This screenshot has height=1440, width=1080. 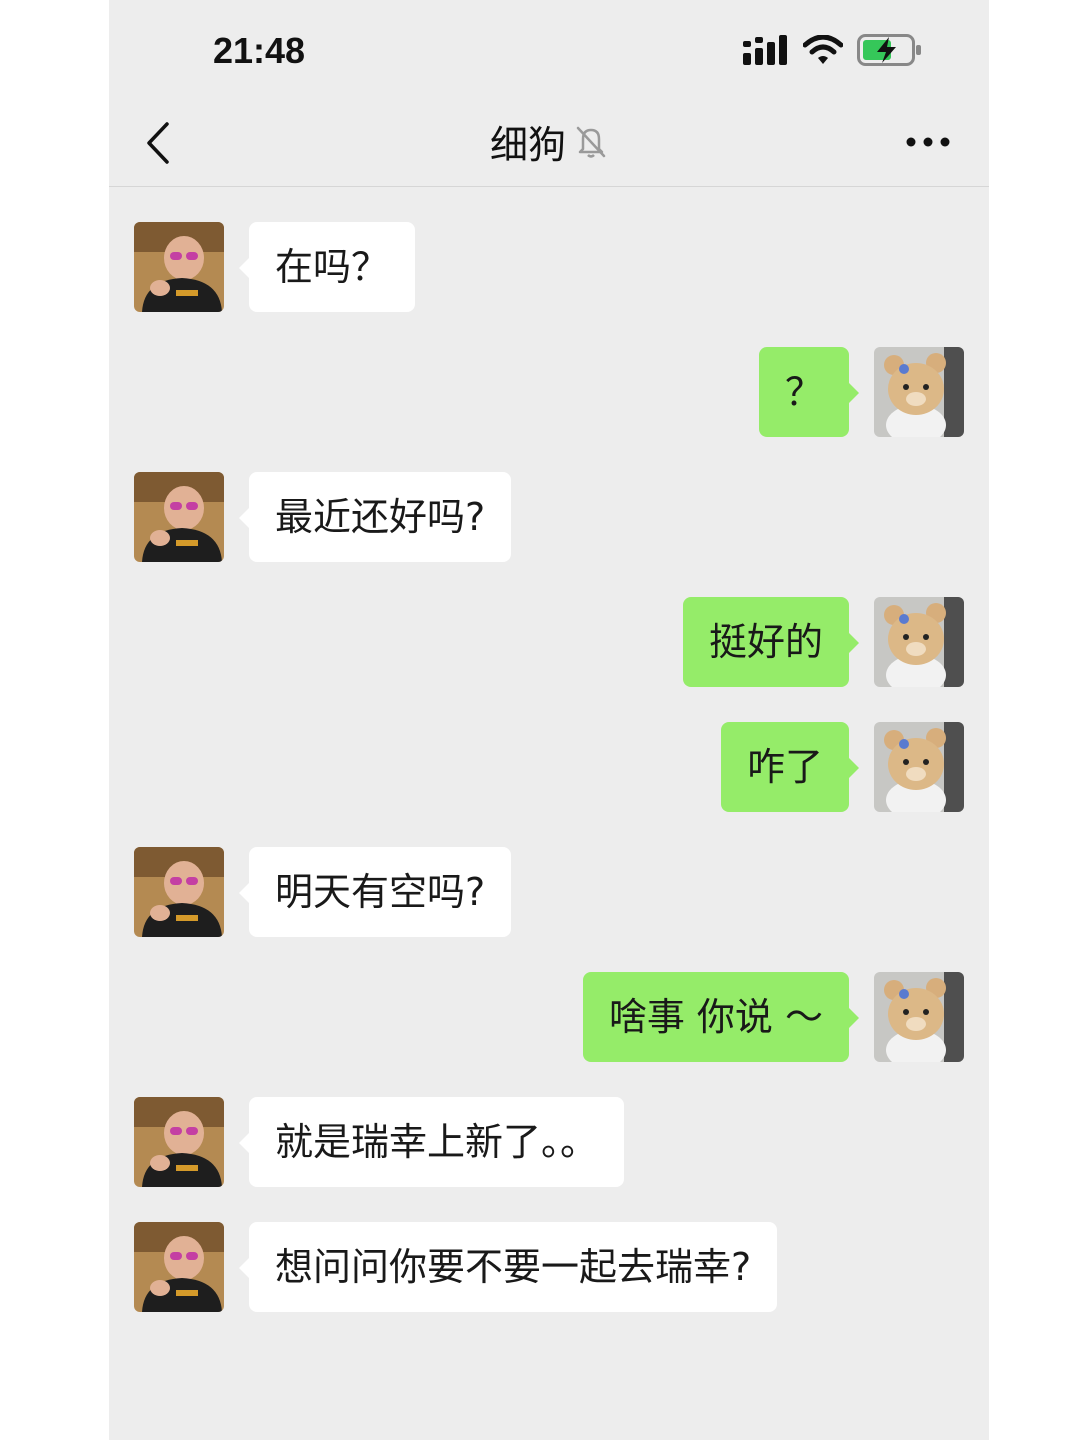 I want to click on message-row: ？, so click(x=549, y=393).